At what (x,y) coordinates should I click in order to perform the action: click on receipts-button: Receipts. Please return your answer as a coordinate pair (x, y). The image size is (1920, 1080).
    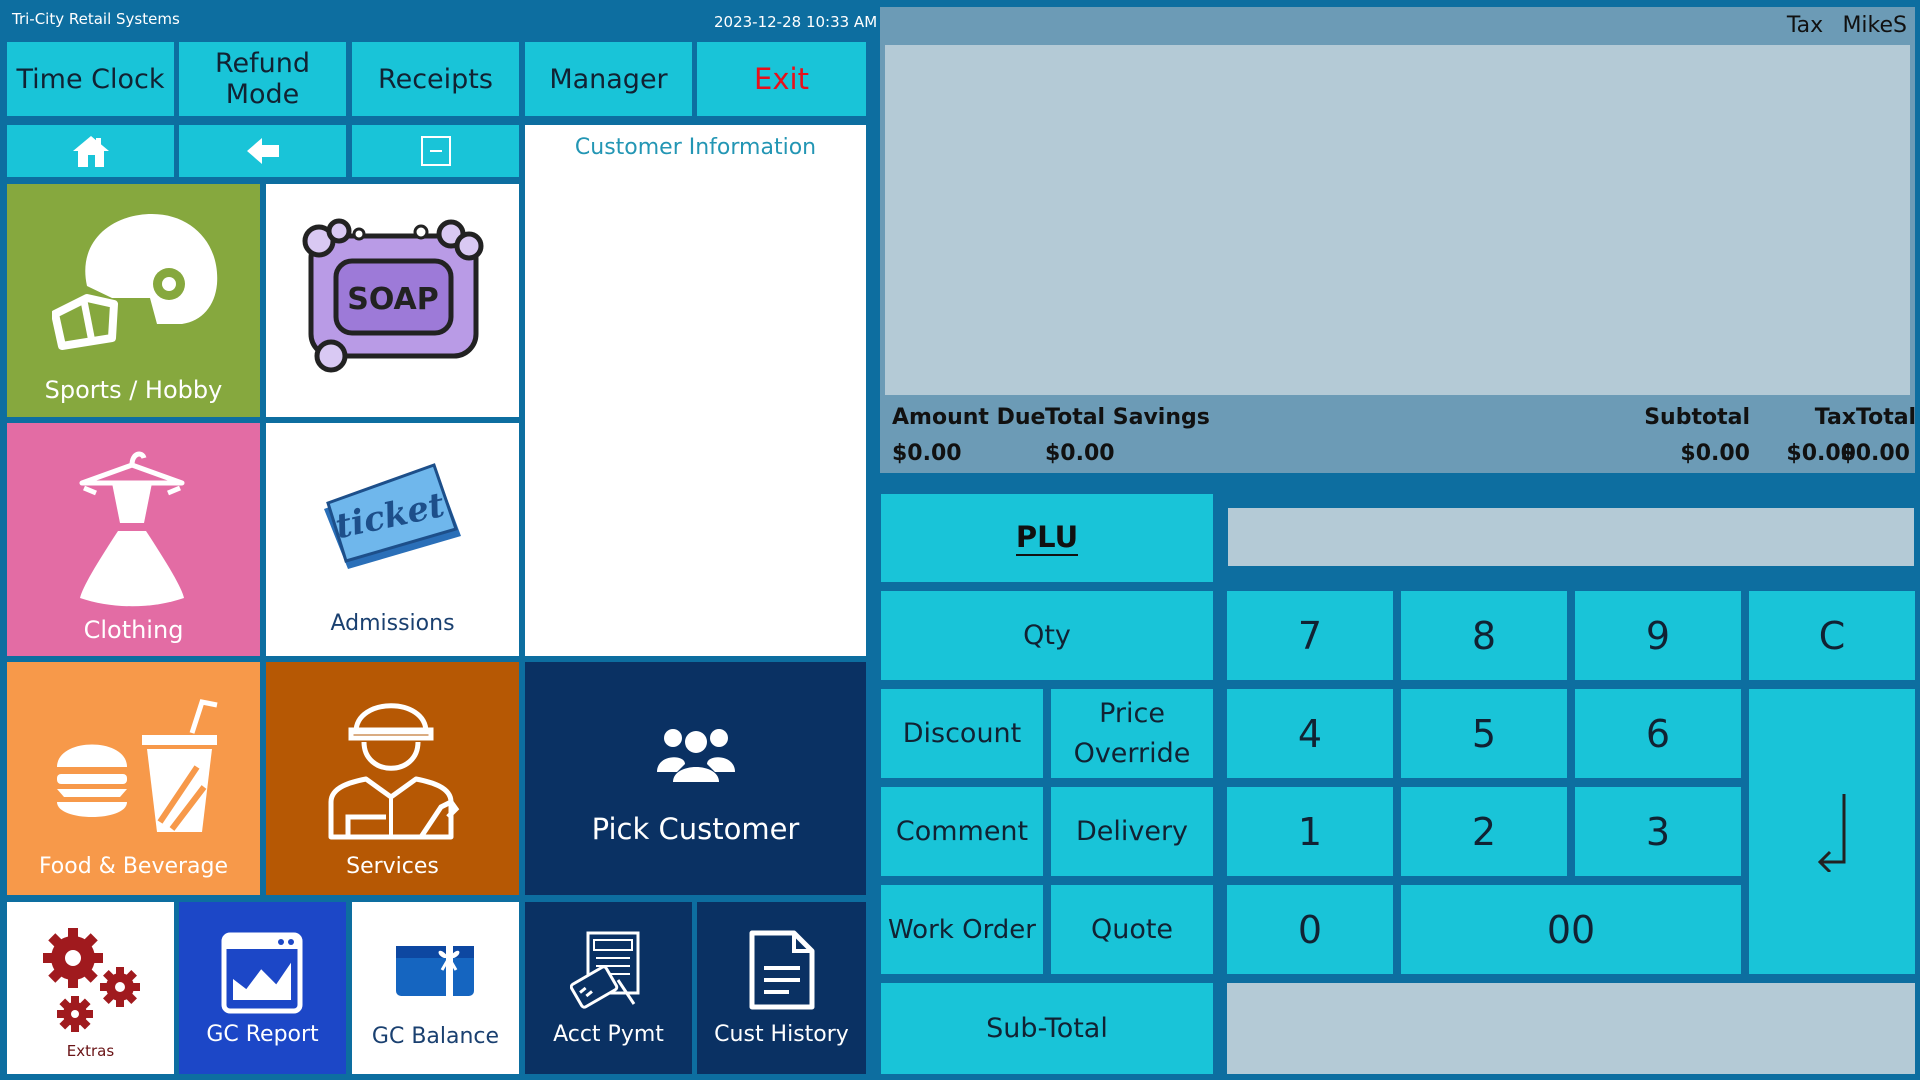
    Looking at the image, I should click on (435, 79).